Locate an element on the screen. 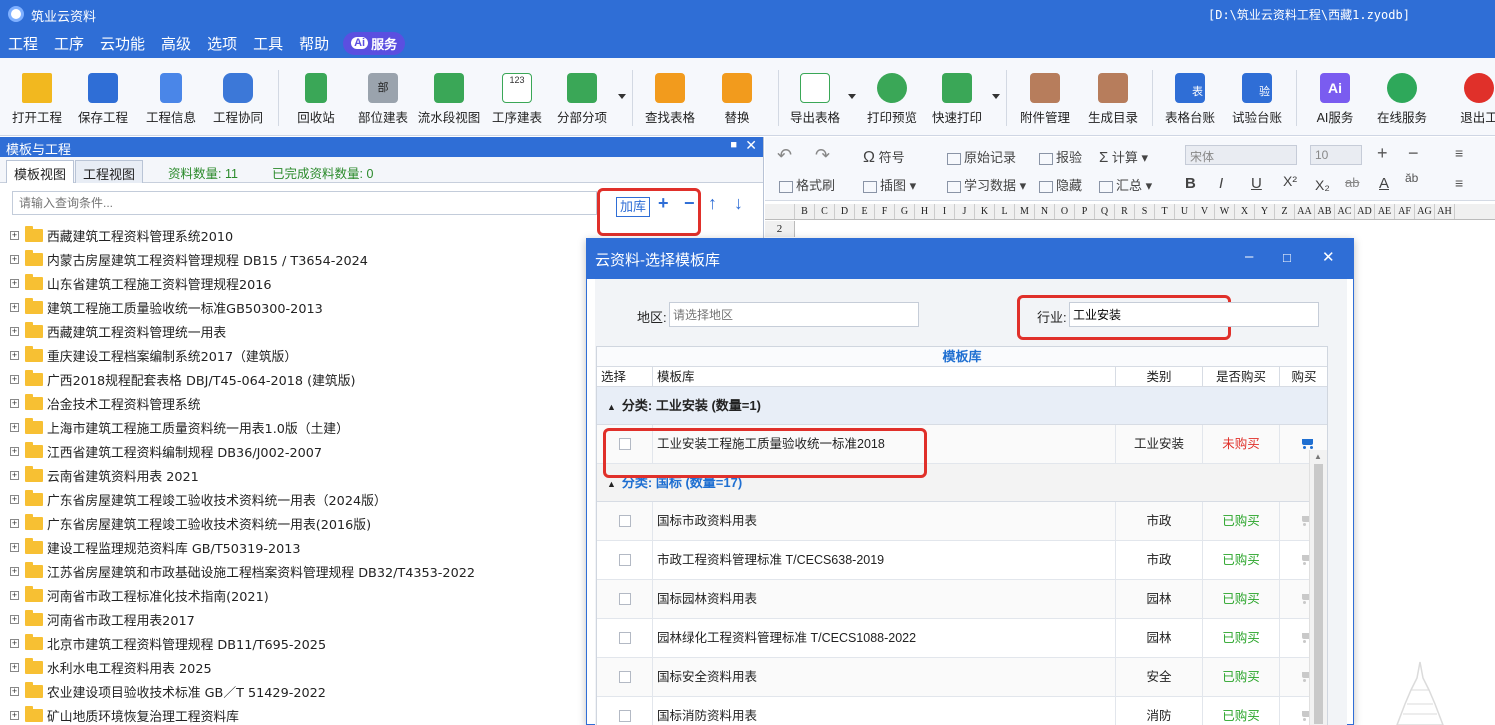 The image size is (1495, 725). column-letter: R is located at coordinates (1125, 211).